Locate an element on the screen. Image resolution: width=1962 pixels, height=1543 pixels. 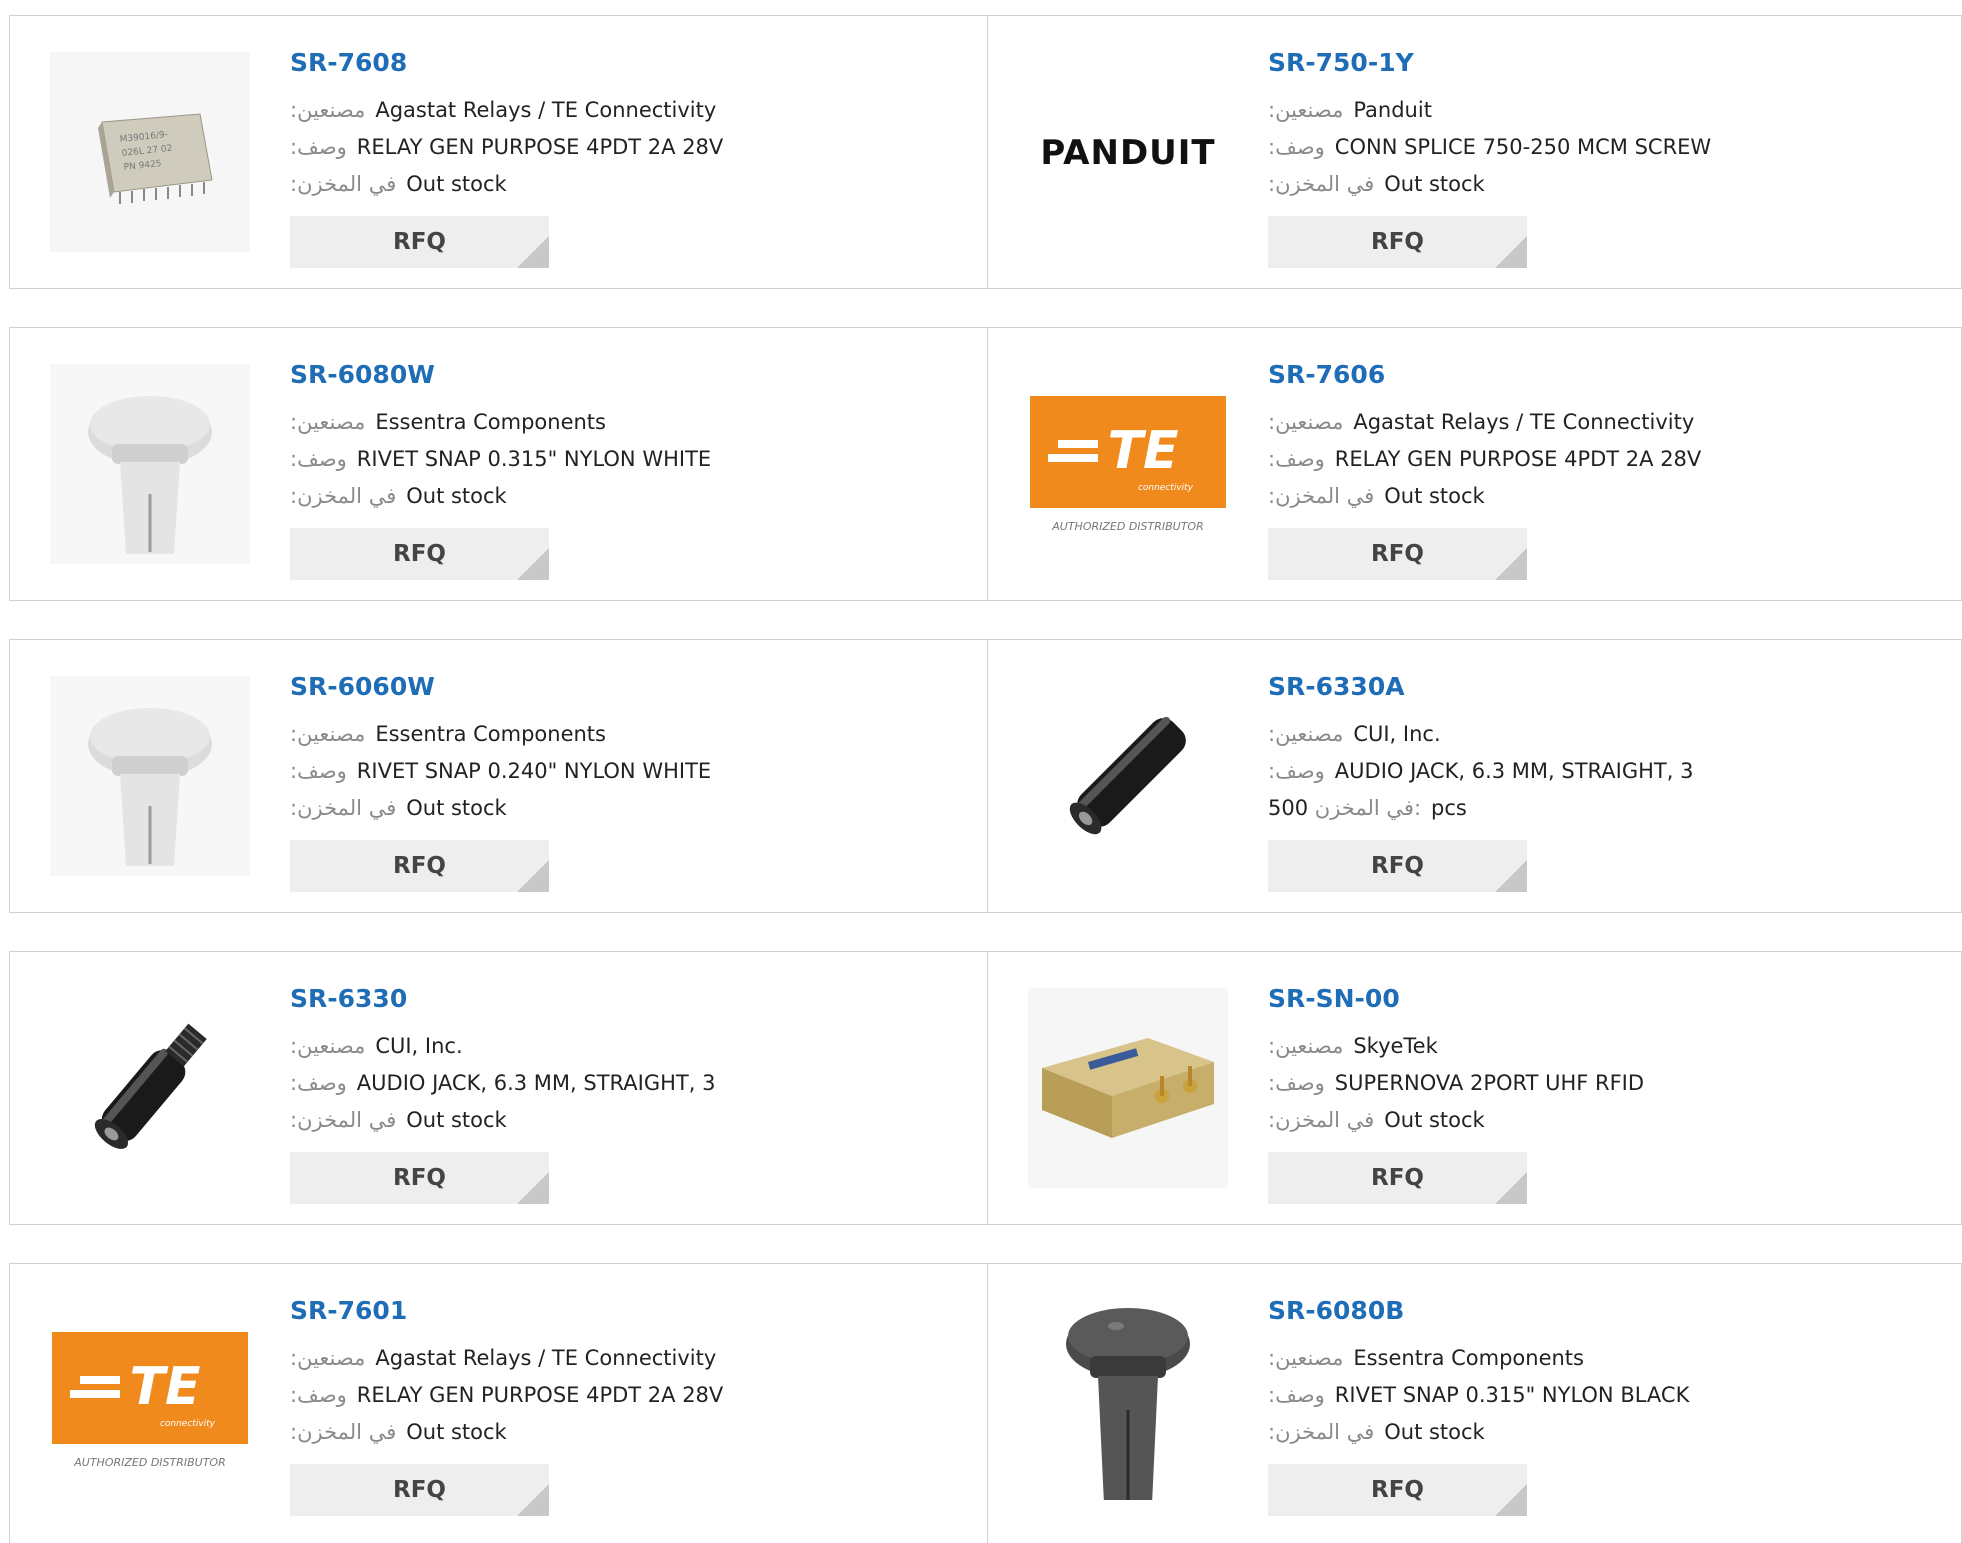
manufacturer-line: :مصنعين Agastat Relays / TE Connectivity is located at coordinates (620, 1358).